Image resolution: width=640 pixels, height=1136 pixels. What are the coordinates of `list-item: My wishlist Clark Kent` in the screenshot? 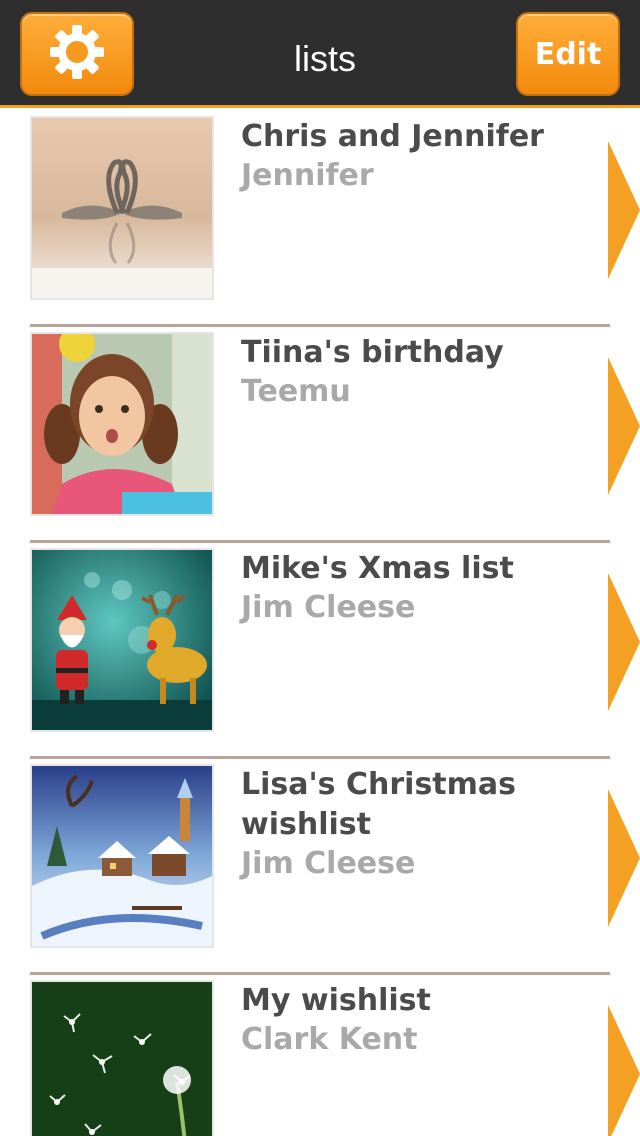 It's located at (320, 1055).